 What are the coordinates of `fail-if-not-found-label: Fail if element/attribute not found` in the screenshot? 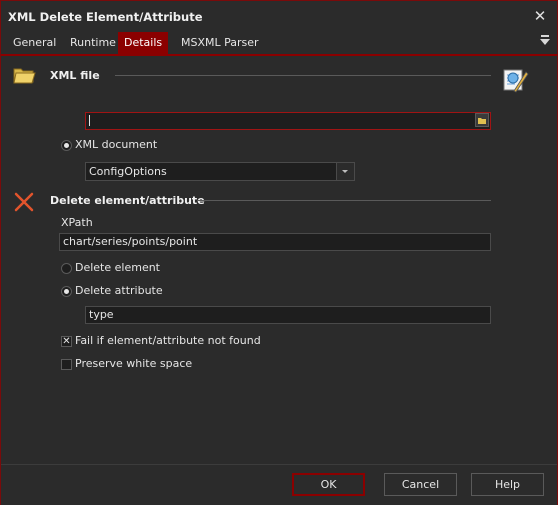 It's located at (168, 340).